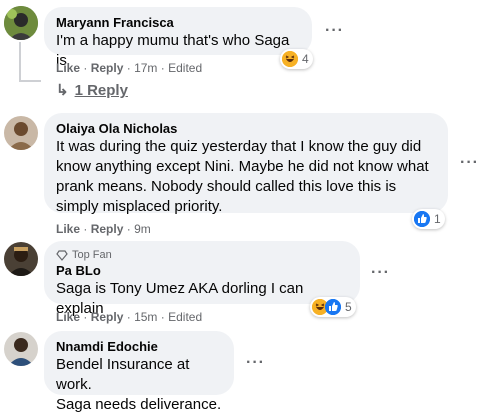 The image size is (490, 415). I want to click on timestamp: 15m, so click(145, 317).